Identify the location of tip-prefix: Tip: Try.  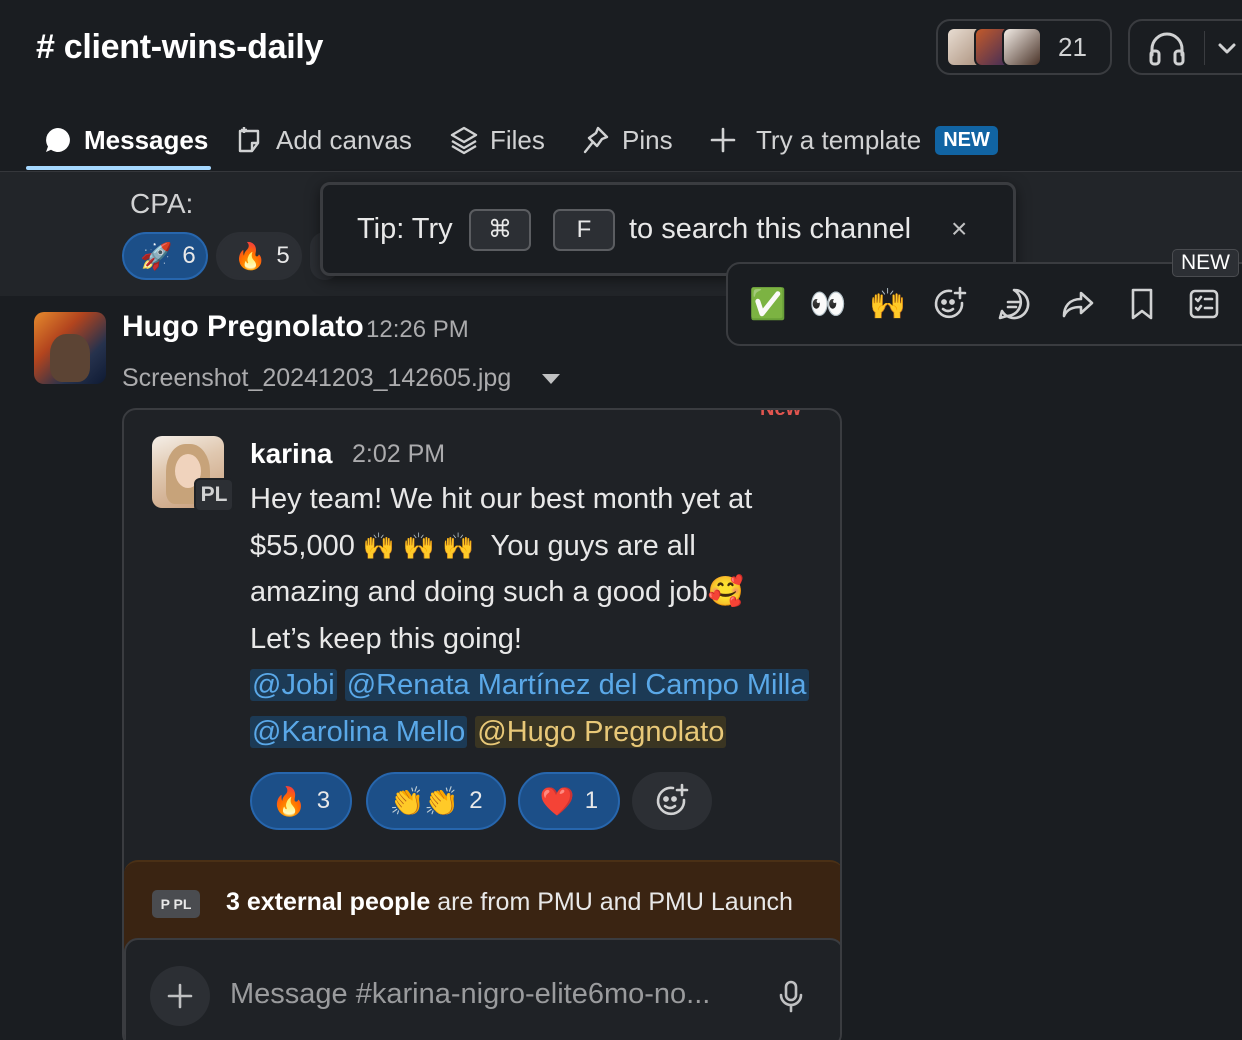
(405, 229).